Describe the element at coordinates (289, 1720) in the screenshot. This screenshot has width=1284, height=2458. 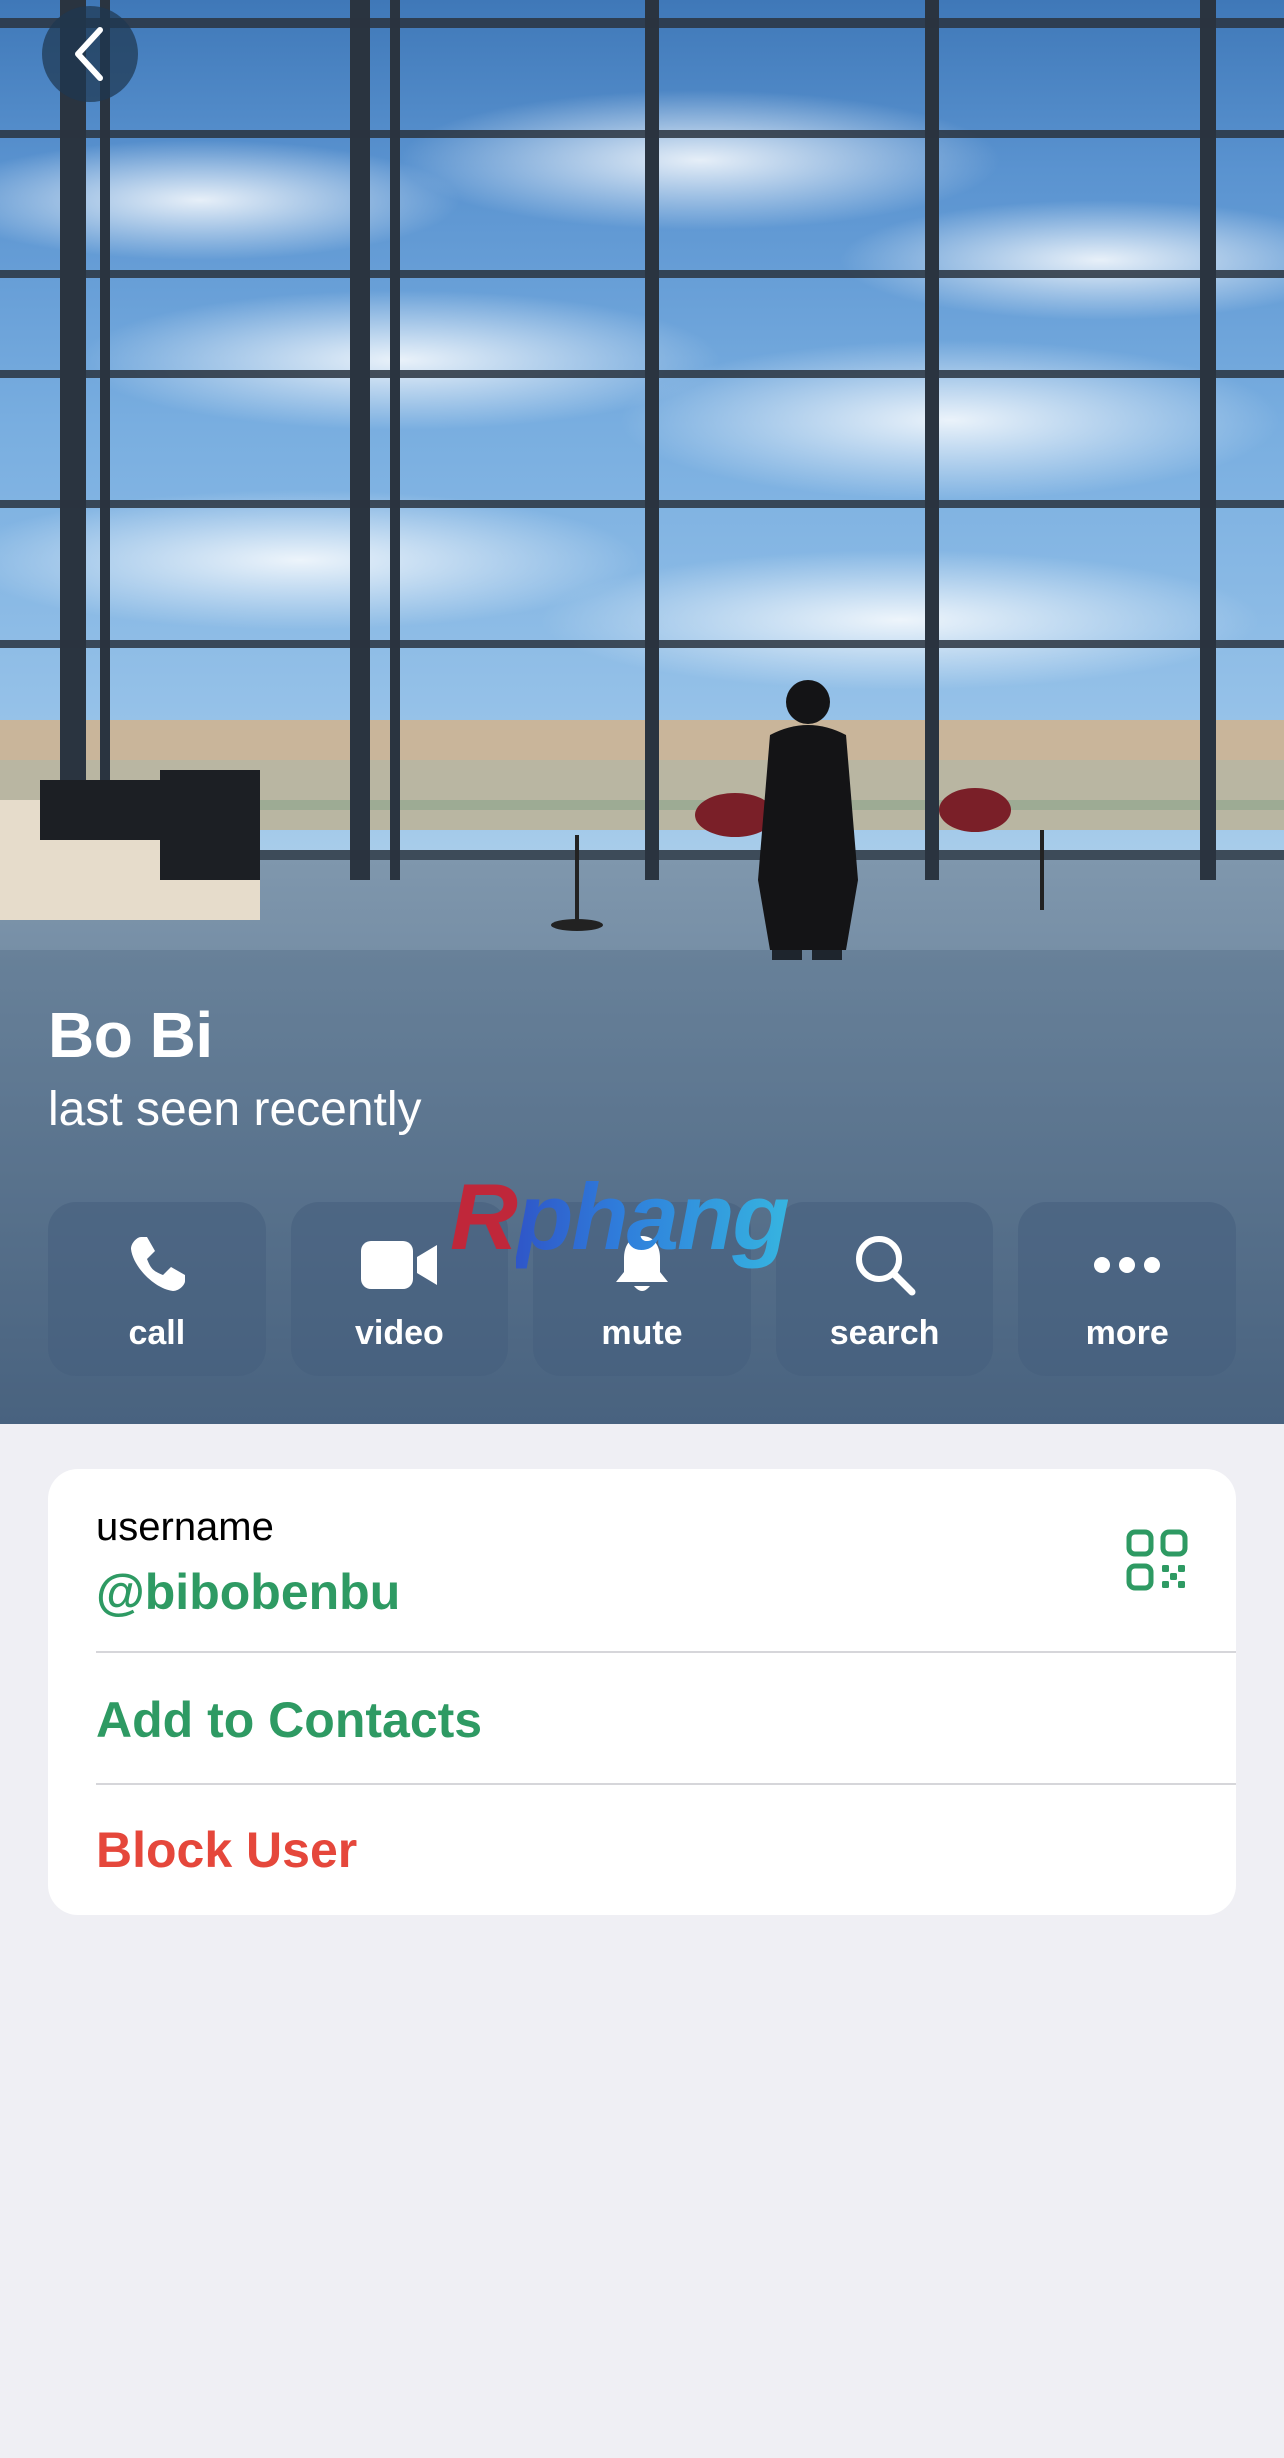
I see `add-to-contacts-label: Add to Contacts` at that location.